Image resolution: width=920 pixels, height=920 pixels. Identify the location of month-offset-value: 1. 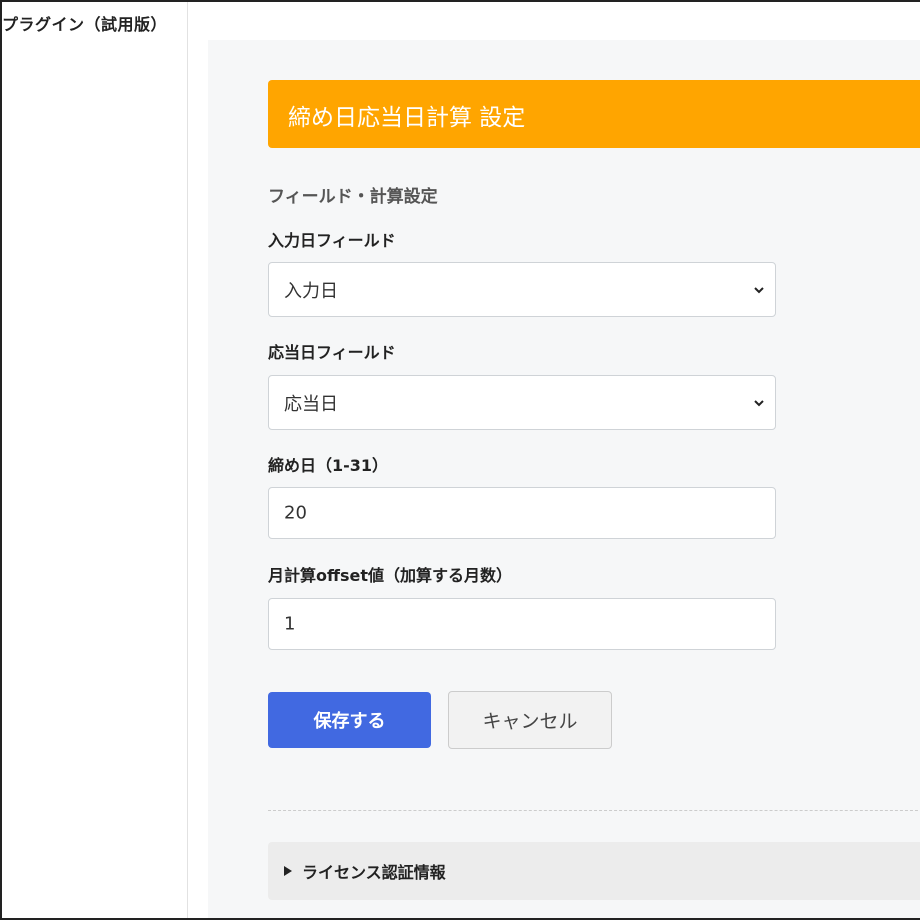
(290, 624).